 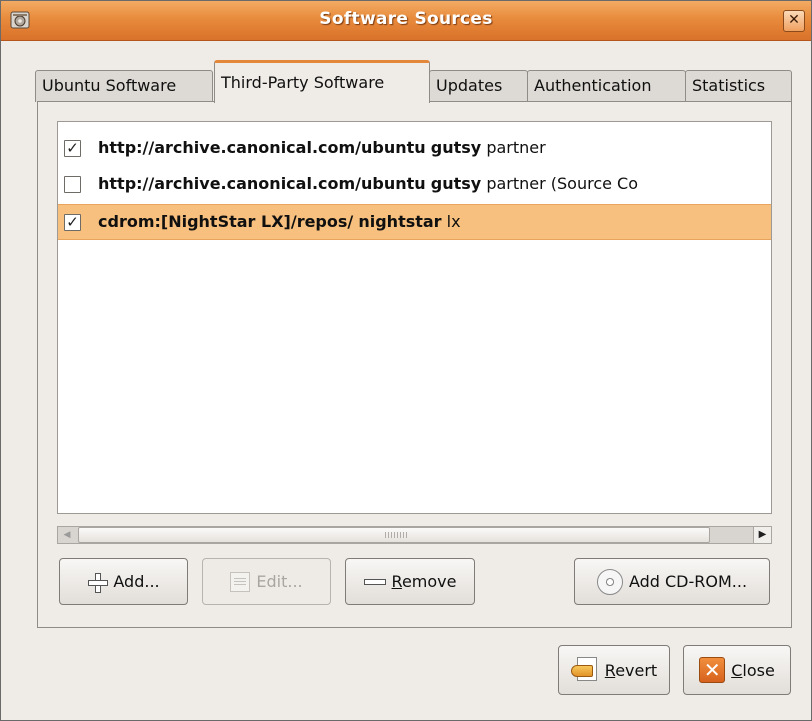 What do you see at coordinates (593, 85) in the screenshot?
I see `tab-label: Authentication` at bounding box center [593, 85].